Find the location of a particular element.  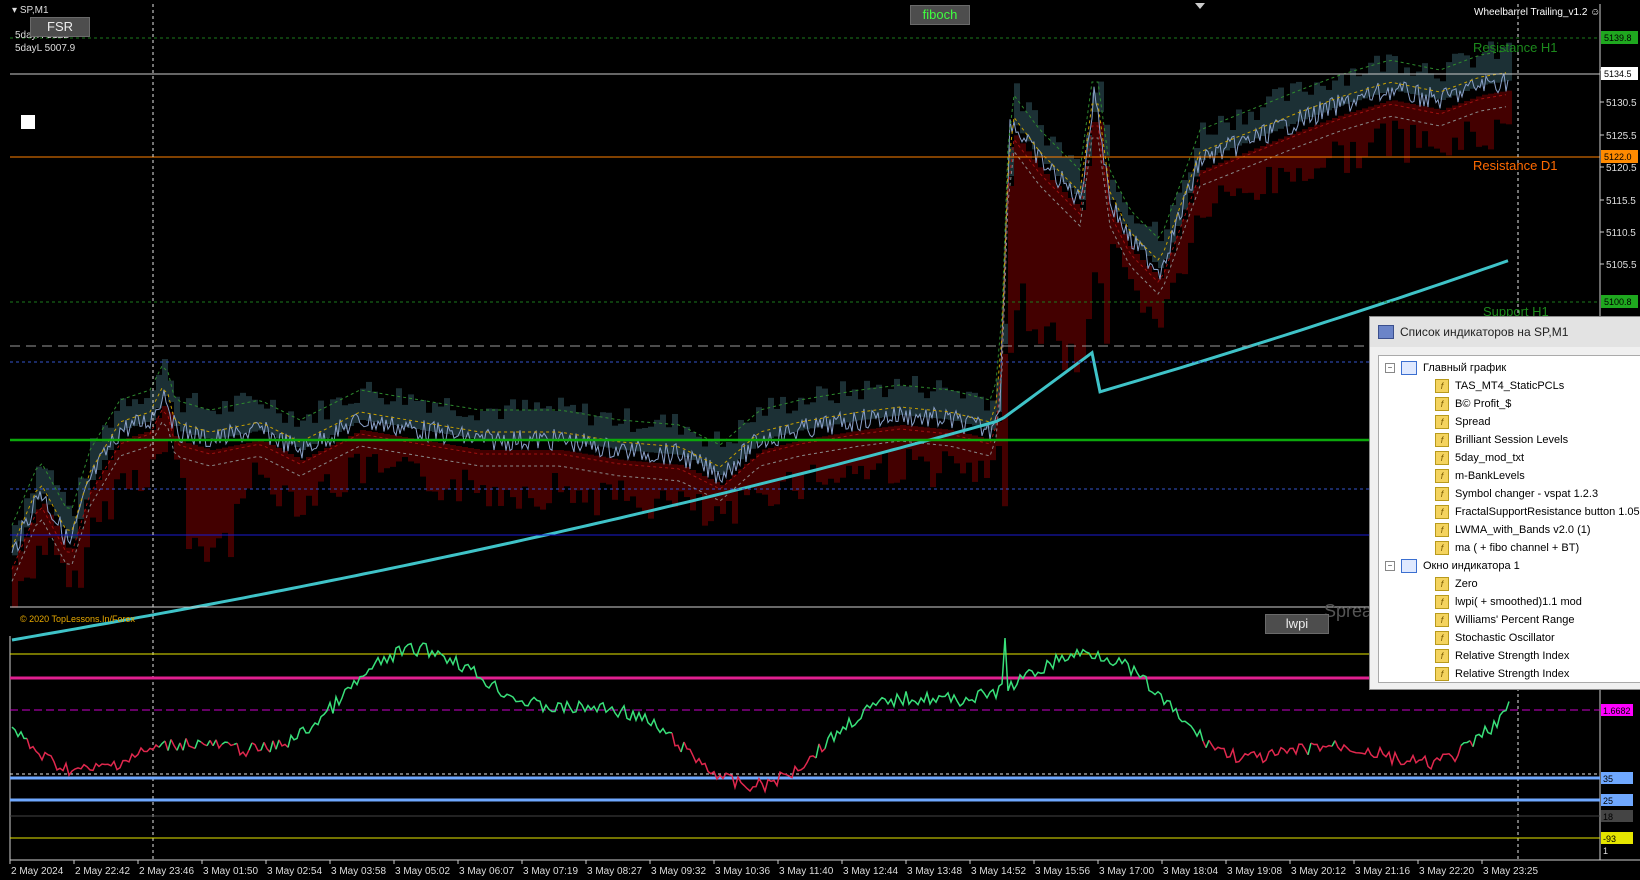

ea-status-icon: ☺ is located at coordinates (1595, 12).